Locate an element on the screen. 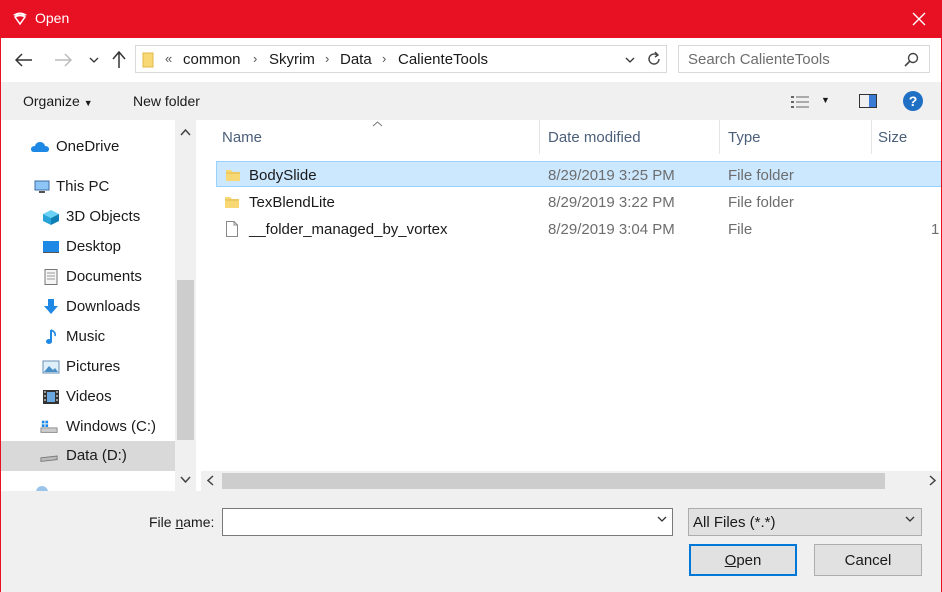 This screenshot has width=942, height=592. nav-item-3d-objects: 3D Objects is located at coordinates (87, 217).